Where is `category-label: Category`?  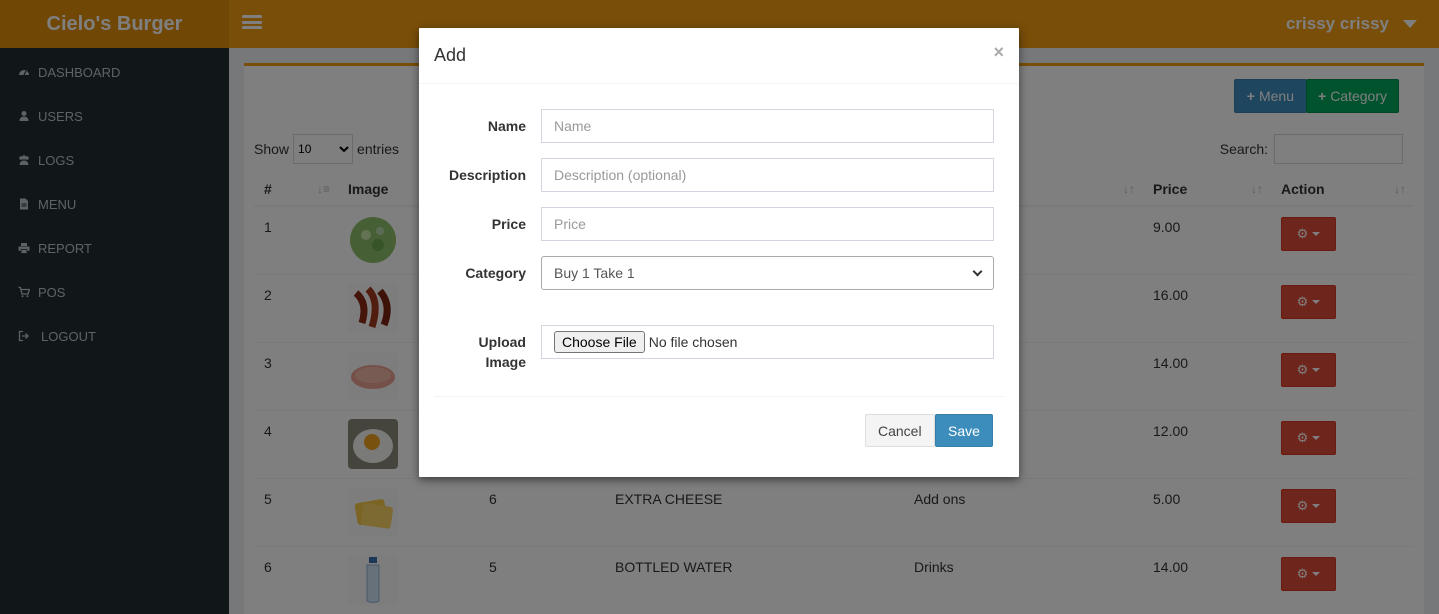 category-label: Category is located at coordinates (495, 273).